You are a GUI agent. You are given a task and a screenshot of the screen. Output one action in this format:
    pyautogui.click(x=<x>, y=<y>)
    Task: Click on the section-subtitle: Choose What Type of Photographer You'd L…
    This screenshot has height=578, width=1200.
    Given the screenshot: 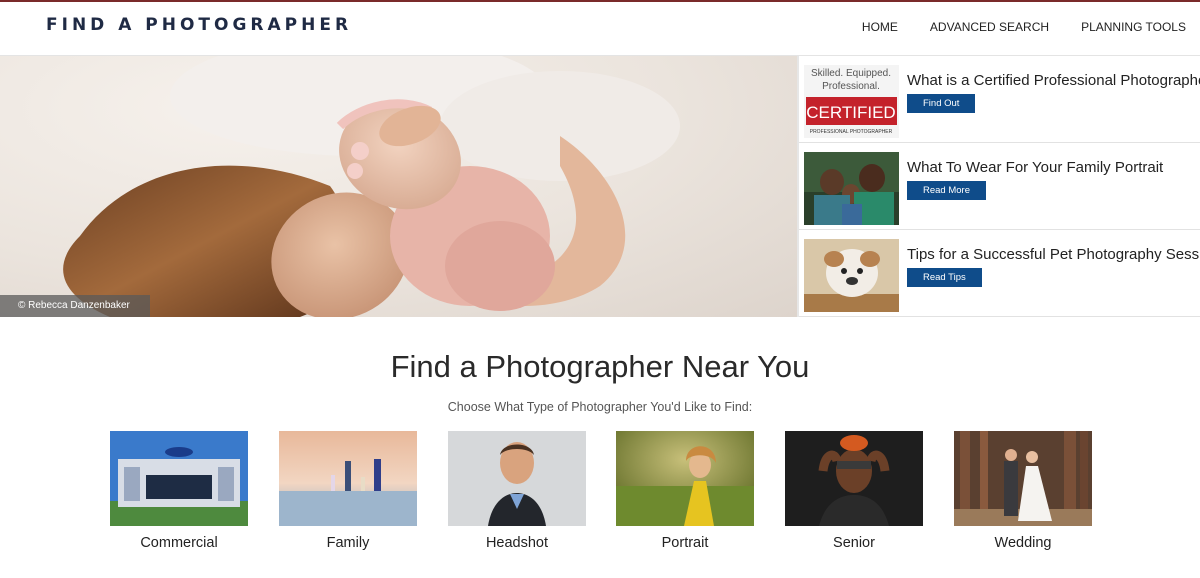 What is the action you would take?
    pyautogui.click(x=600, y=407)
    